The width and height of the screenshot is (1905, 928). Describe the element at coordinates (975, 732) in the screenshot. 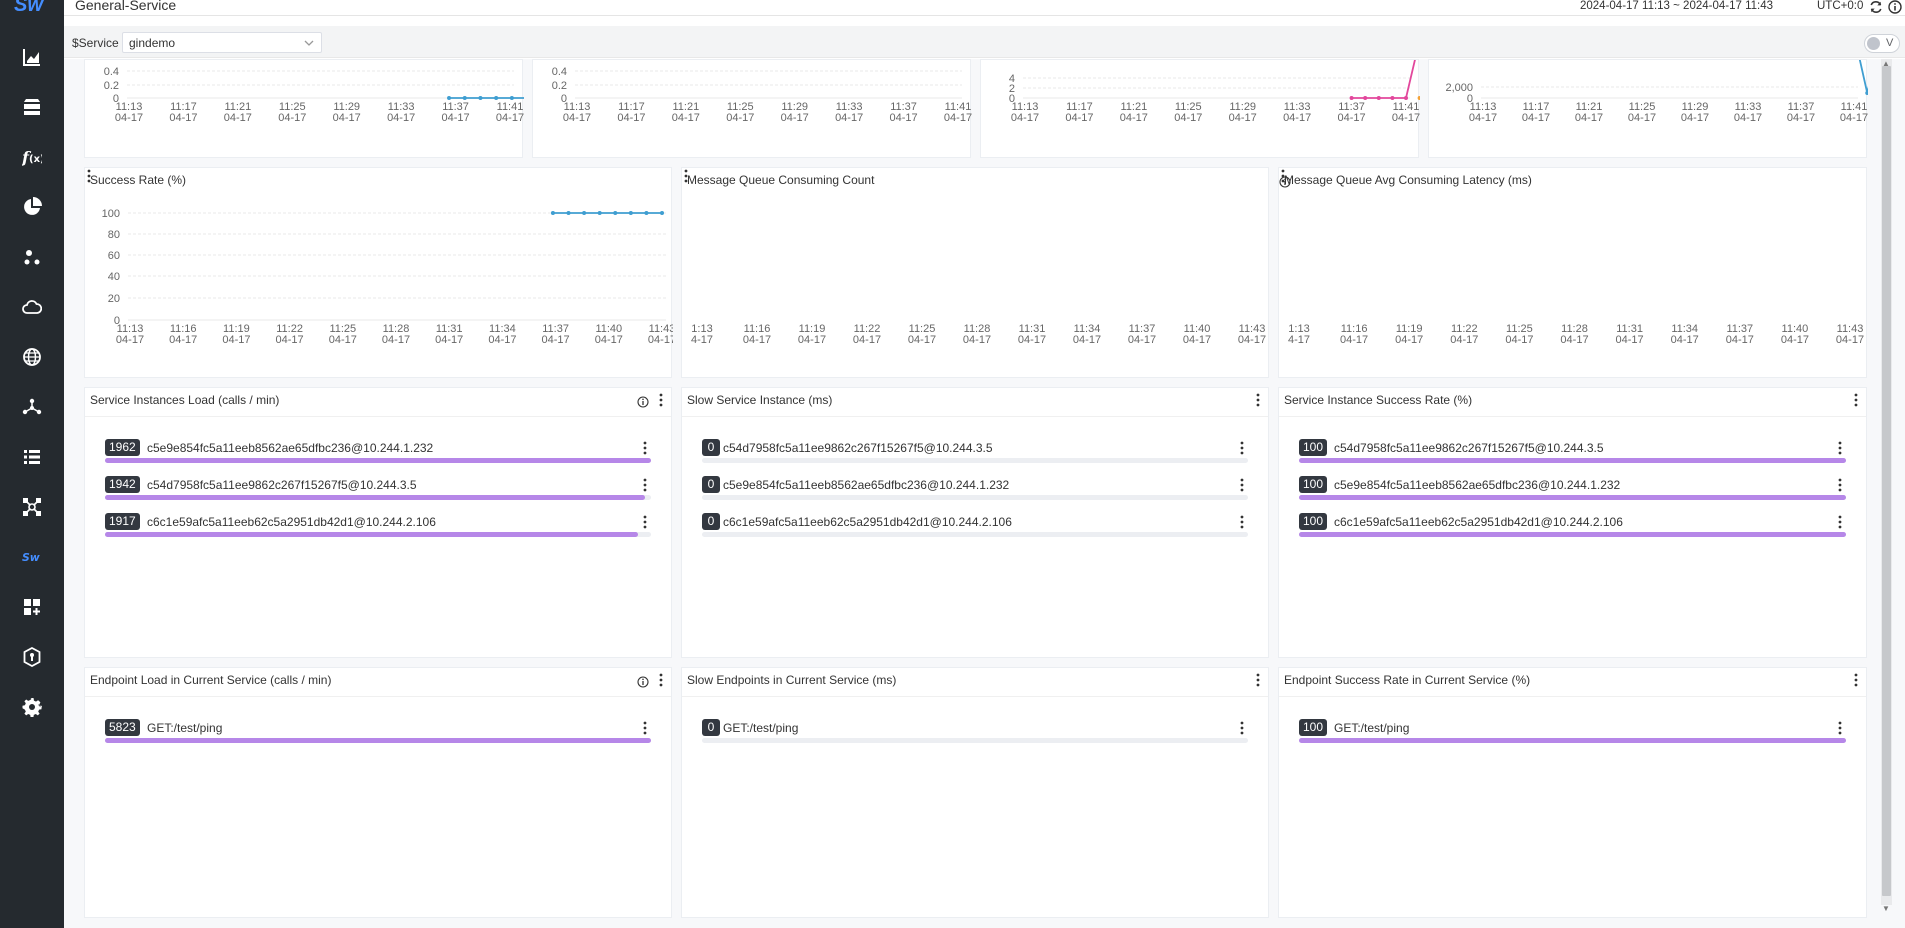

I see `list-item: 0 GET:/test/ping` at that location.